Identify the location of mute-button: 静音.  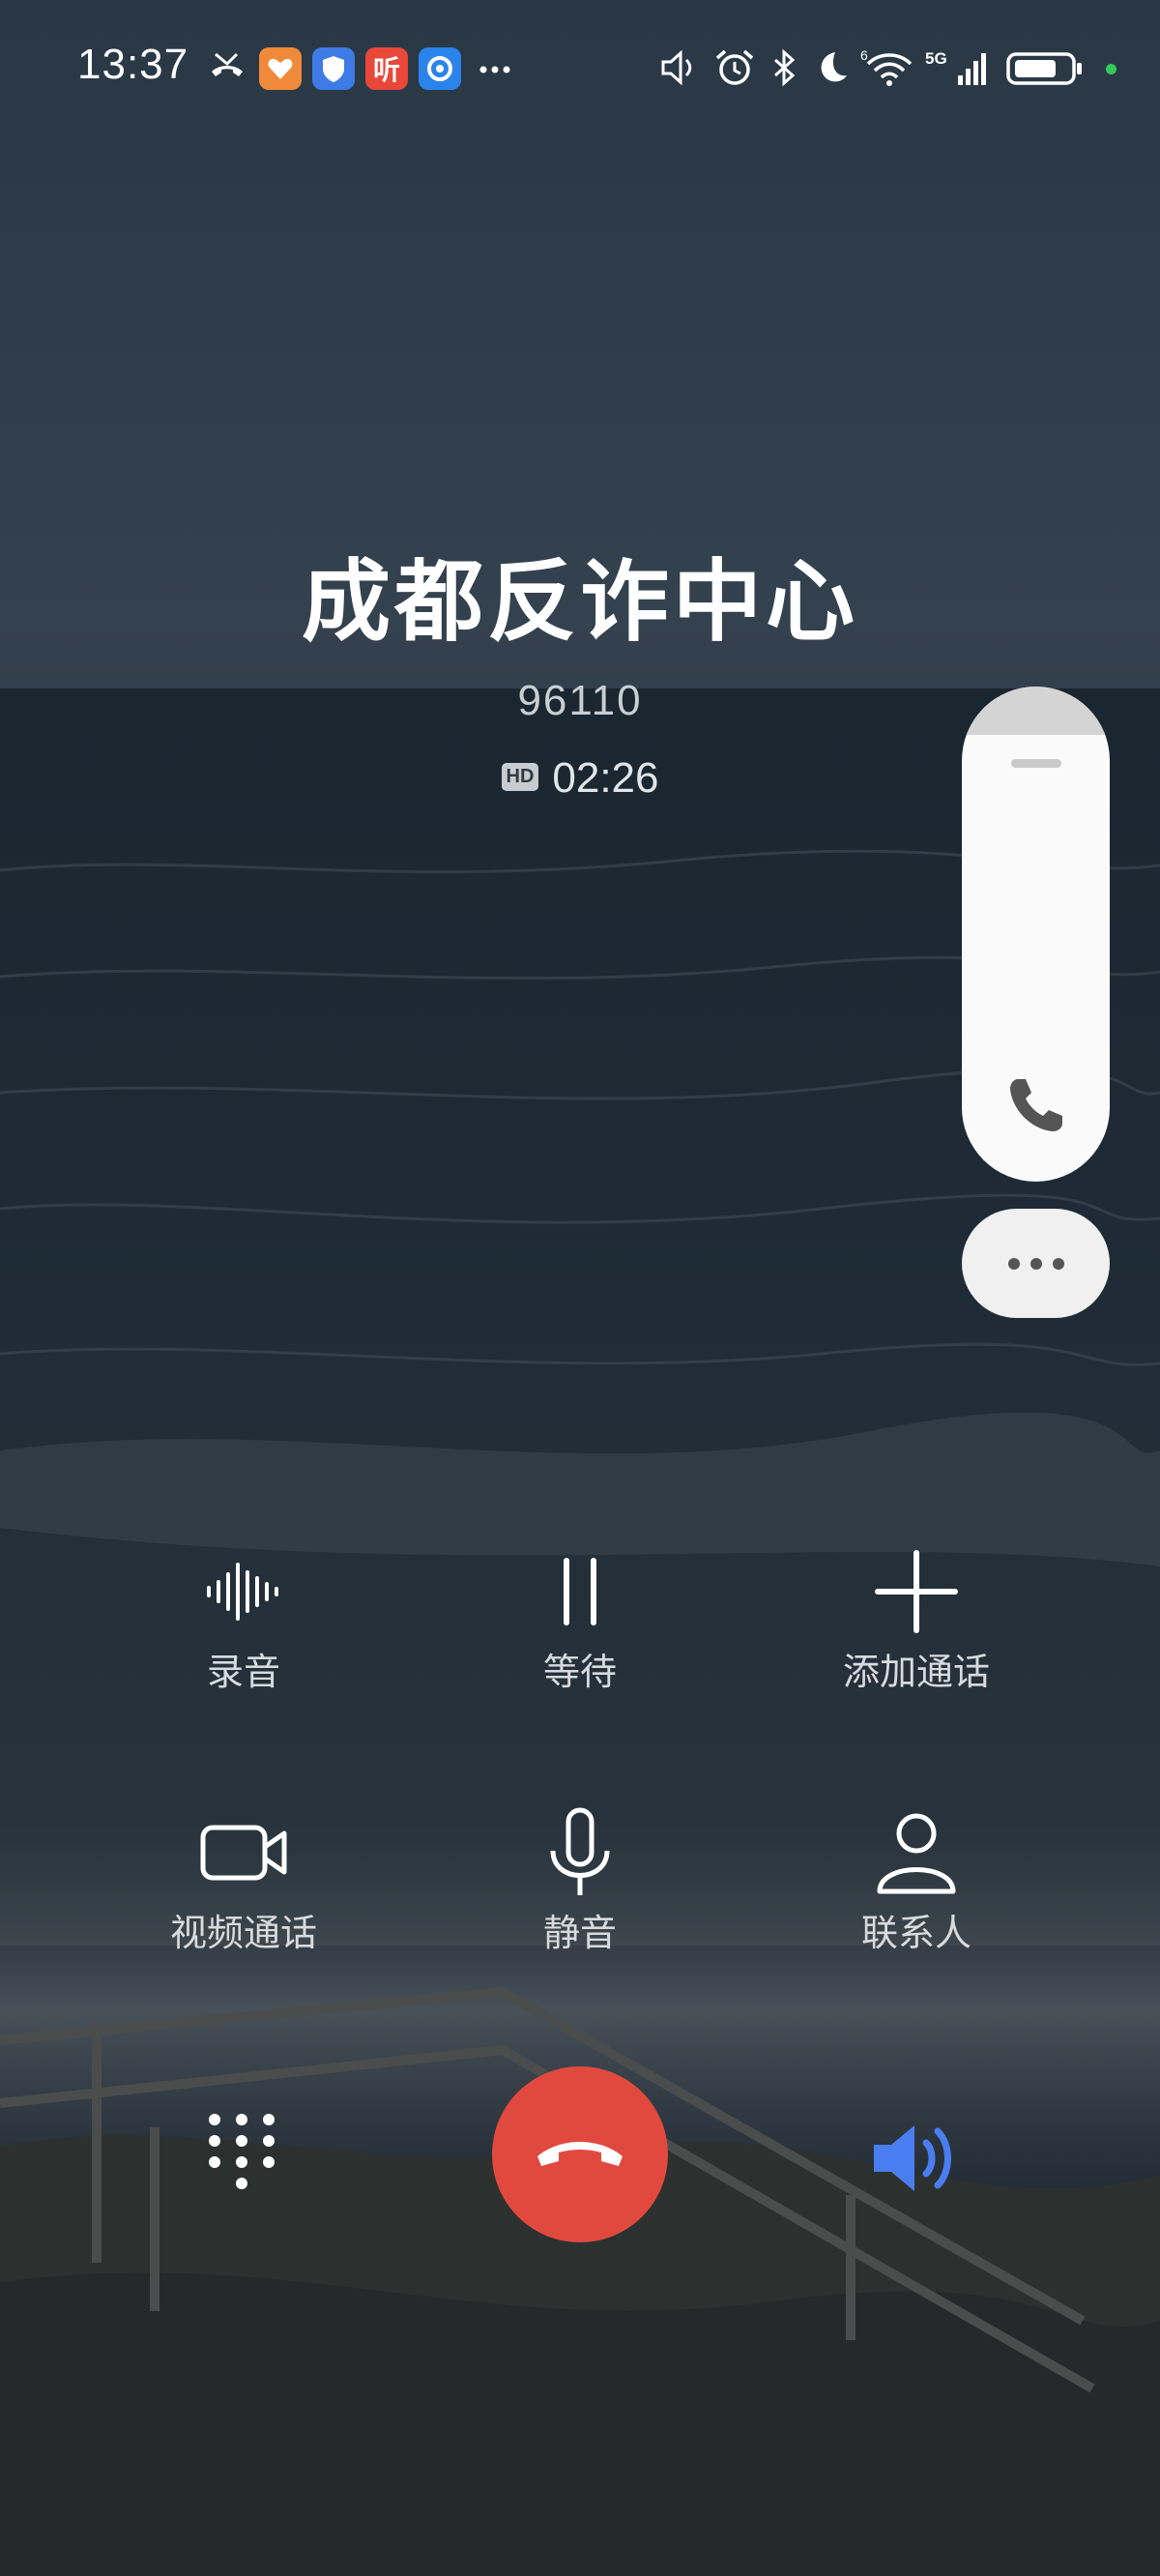
(580, 1881).